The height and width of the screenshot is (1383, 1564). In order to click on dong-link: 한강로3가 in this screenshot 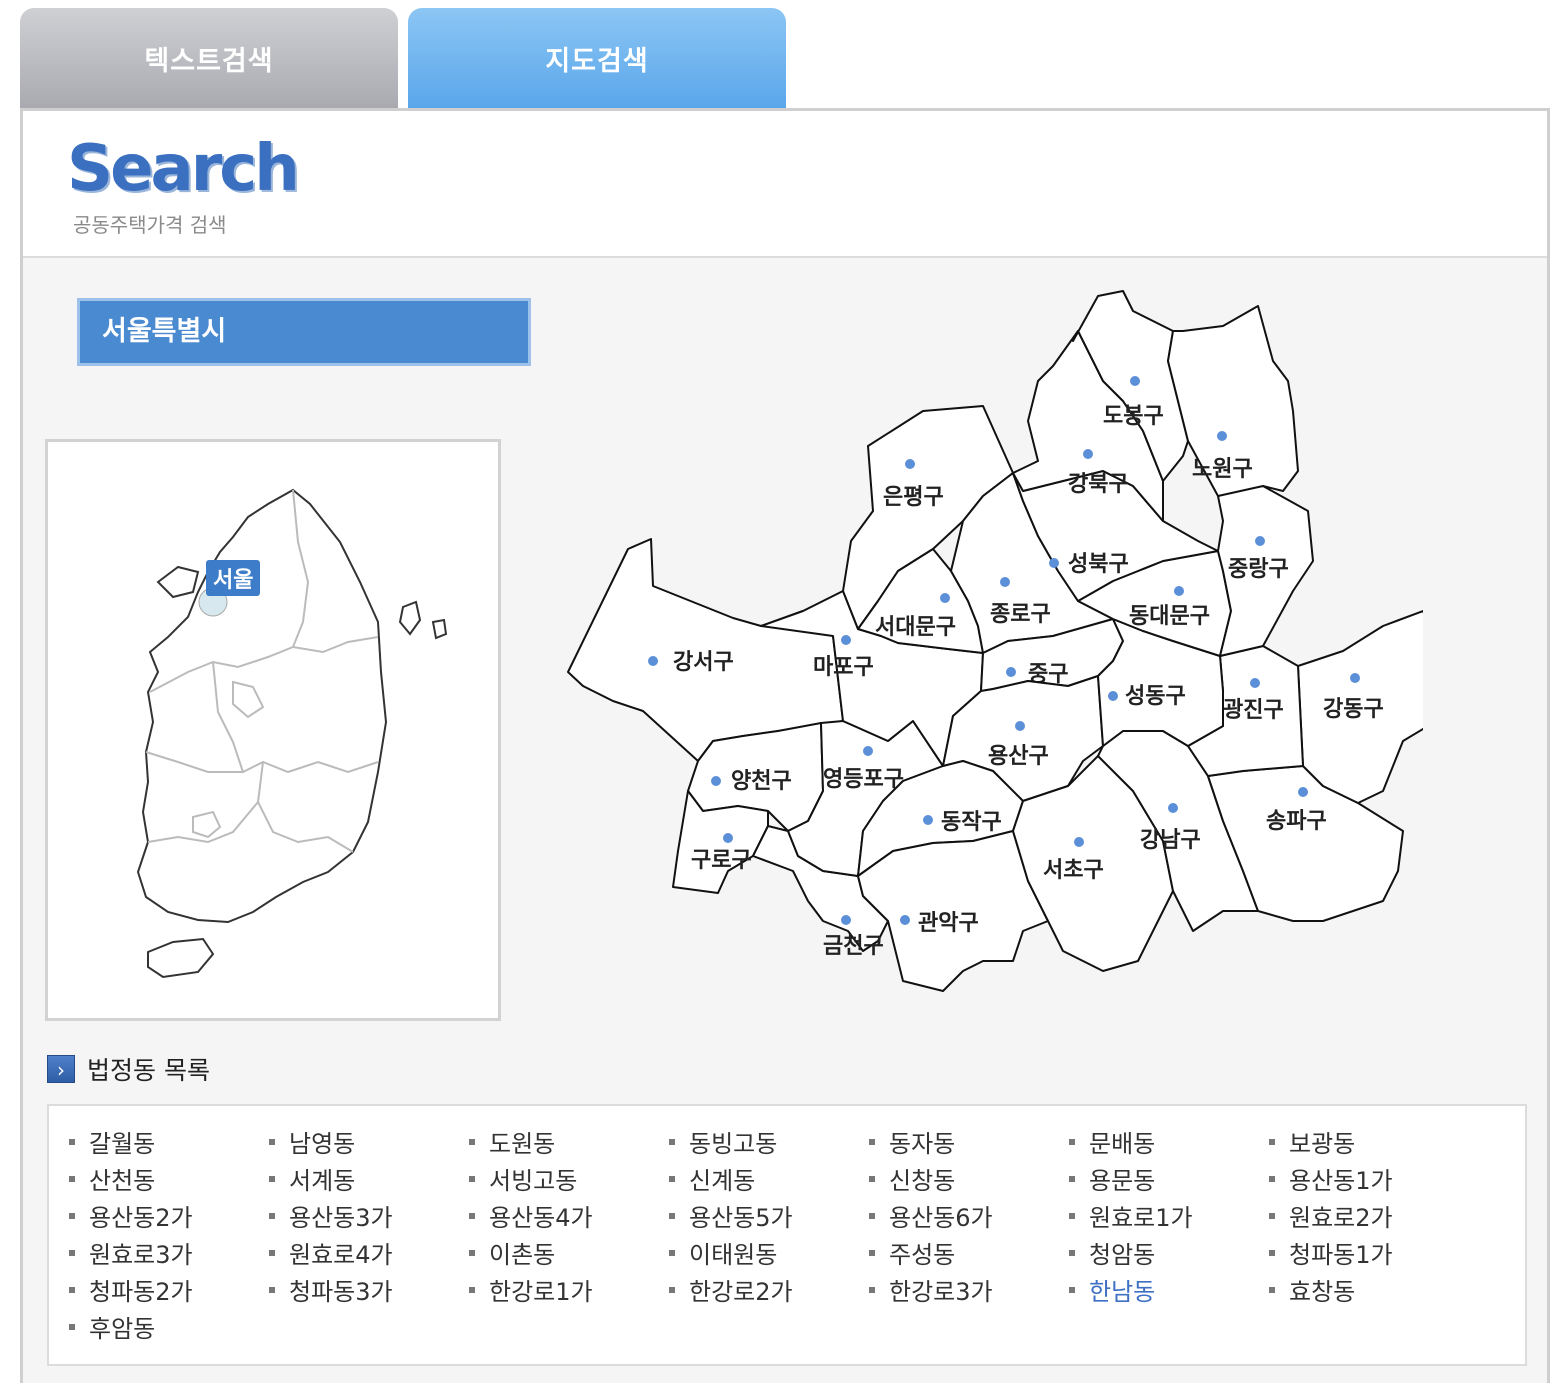, I will do `click(969, 1289)`.